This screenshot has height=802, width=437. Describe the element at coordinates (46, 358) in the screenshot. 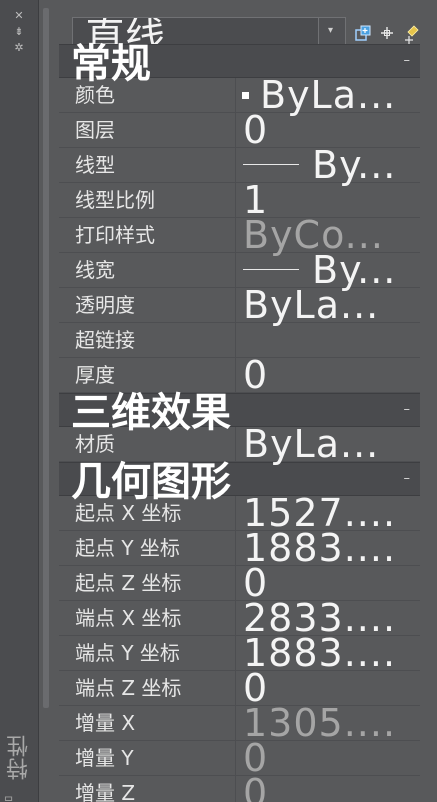

I see `scroll-thumb` at that location.